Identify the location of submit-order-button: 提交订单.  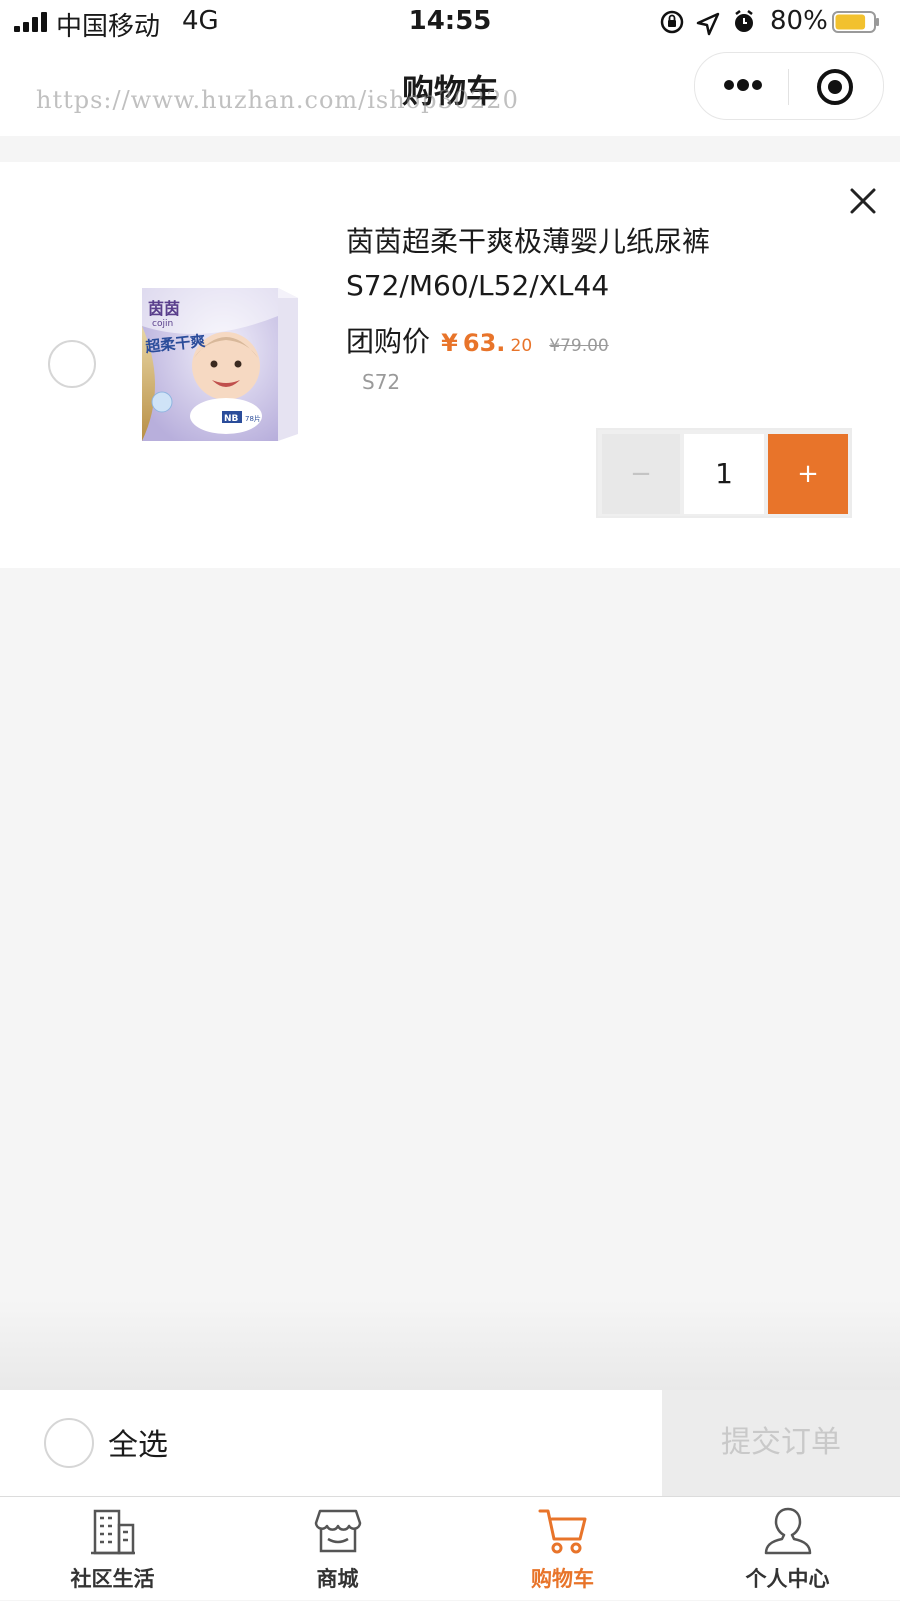
(781, 1443).